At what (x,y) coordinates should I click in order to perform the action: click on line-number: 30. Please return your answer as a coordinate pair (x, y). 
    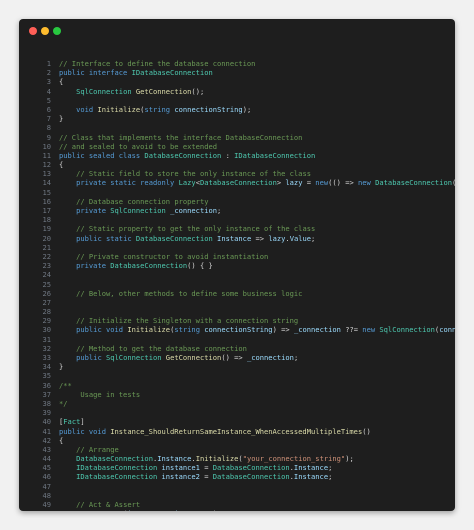
    Looking at the image, I should click on (46, 330).